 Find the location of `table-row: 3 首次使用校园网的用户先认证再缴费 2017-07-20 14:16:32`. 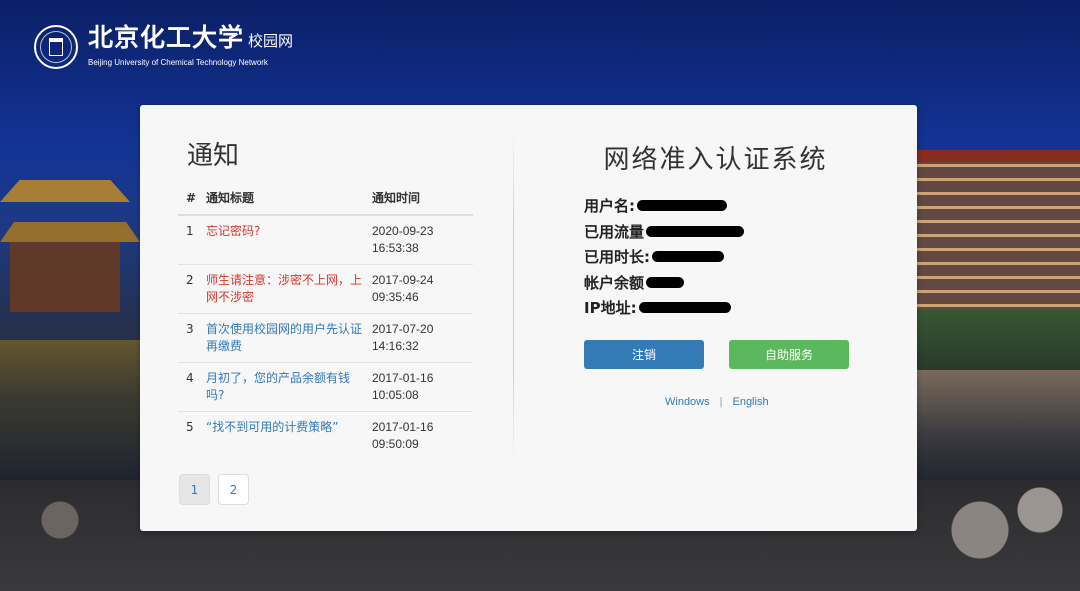

table-row: 3 首次使用校园网的用户先认证再缴费 2017-07-20 14:16:32 is located at coordinates (325, 337).